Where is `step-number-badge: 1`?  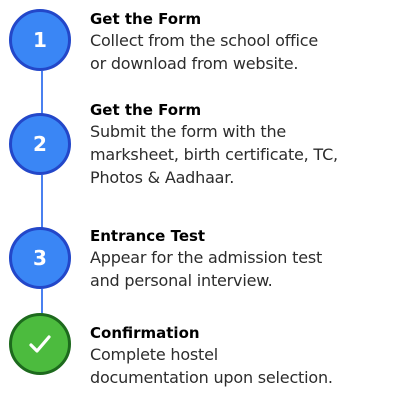 step-number-badge: 1 is located at coordinates (40, 40).